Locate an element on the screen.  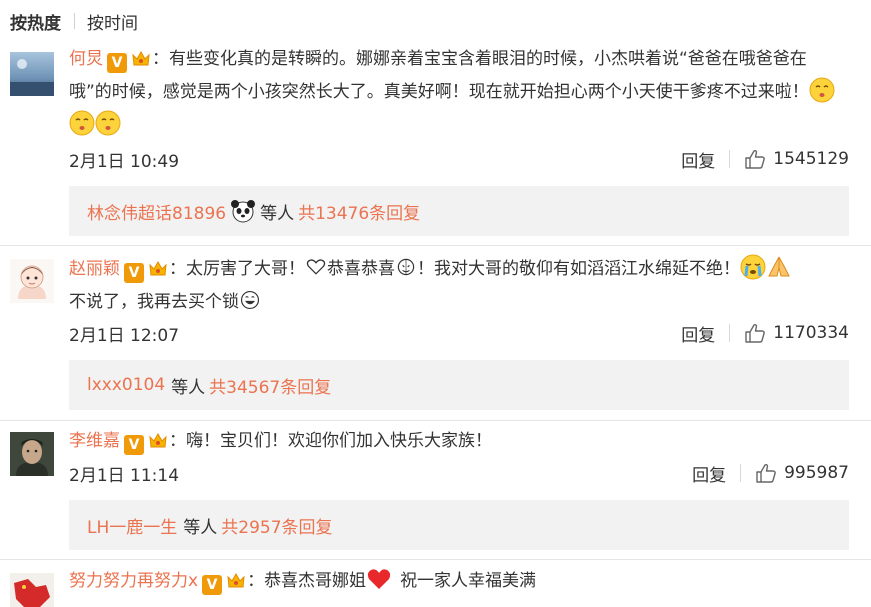
comment-text-part: 恭喜杰哥娜姐 is located at coordinates (315, 581).